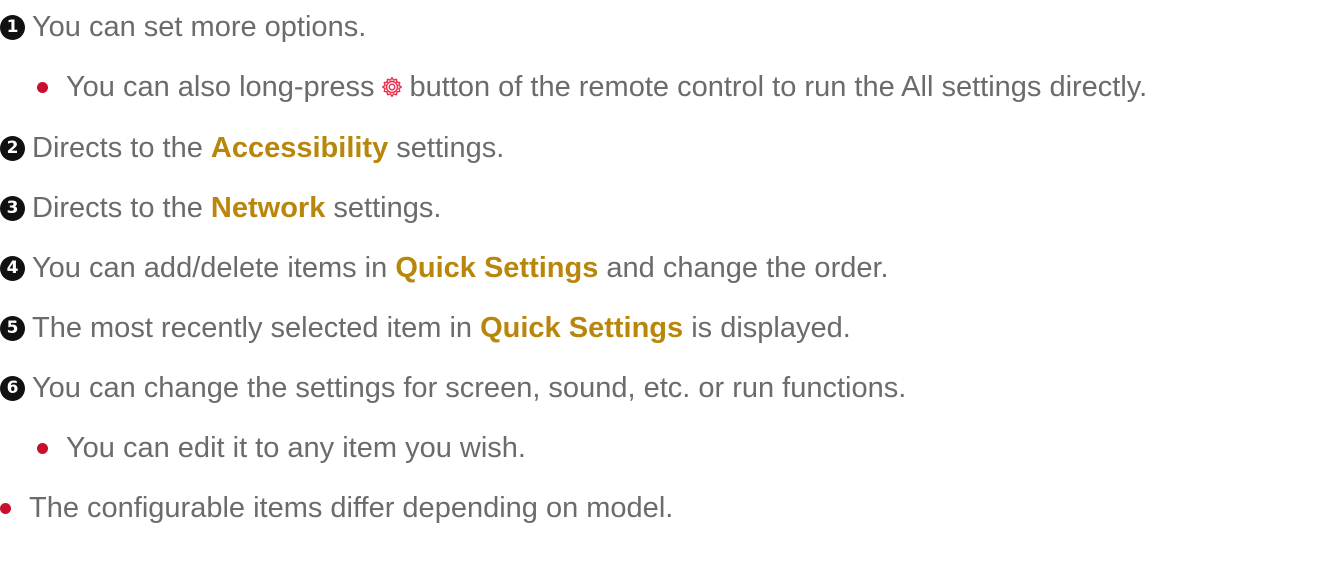 Image resolution: width=1330 pixels, height=574 pixels. Describe the element at coordinates (117, 208) in the screenshot. I see `item-3-text-before: Directs to the` at that location.